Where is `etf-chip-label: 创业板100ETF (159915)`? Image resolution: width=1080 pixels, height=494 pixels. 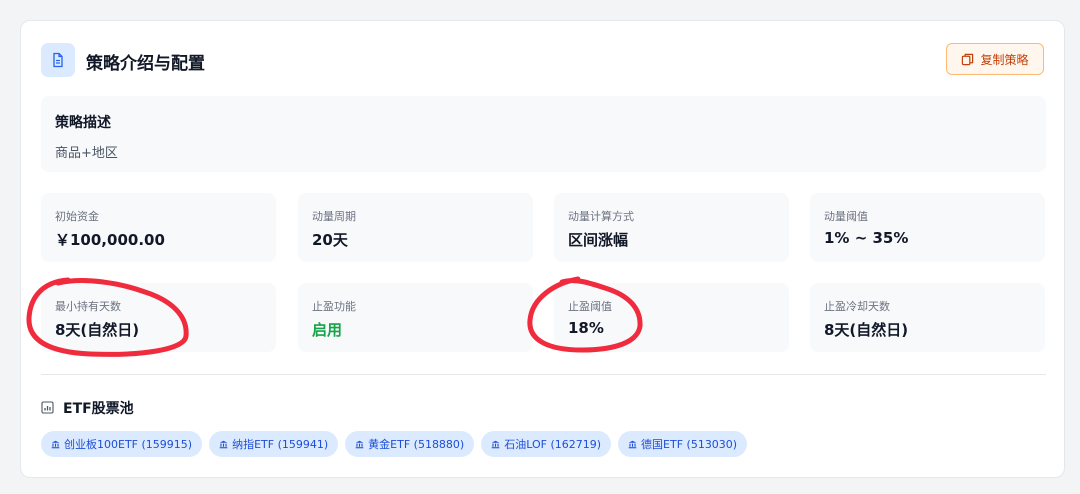
etf-chip-label: 创业板100ETF (159915) is located at coordinates (128, 444).